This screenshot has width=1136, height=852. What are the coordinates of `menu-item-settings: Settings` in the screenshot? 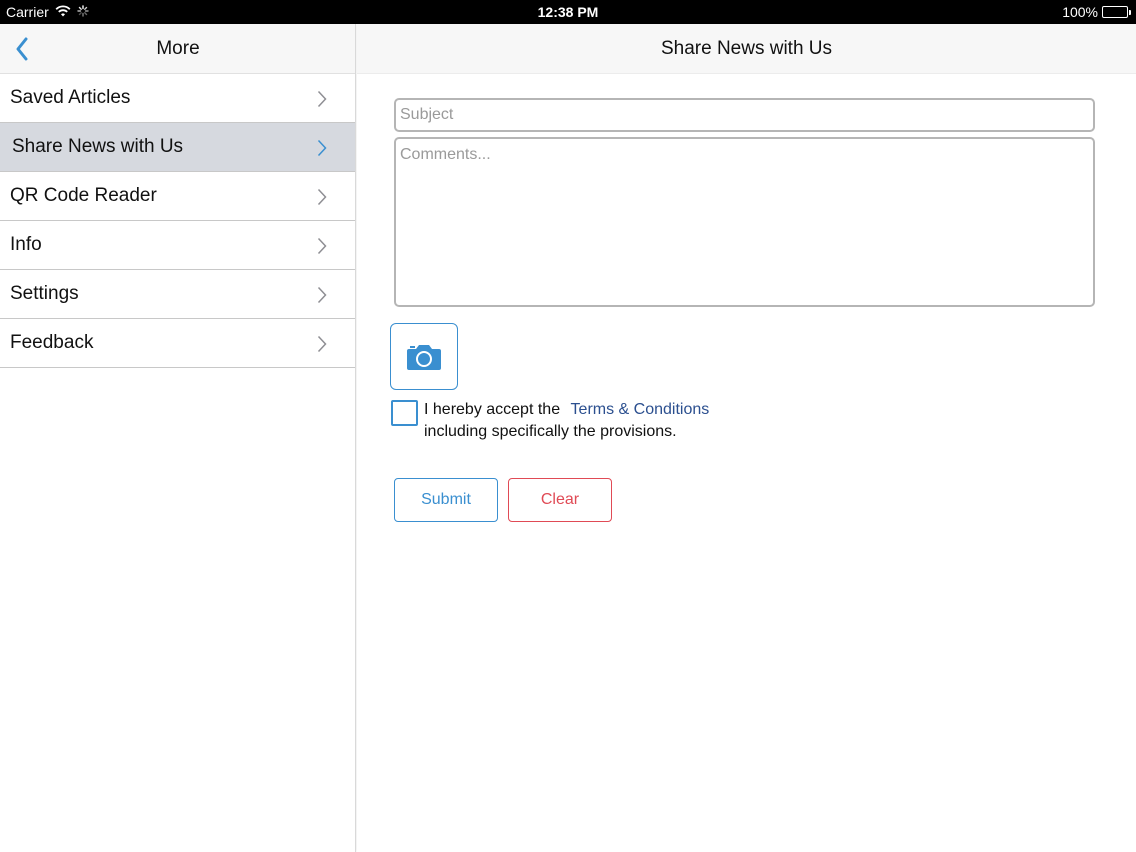 It's located at (177, 294).